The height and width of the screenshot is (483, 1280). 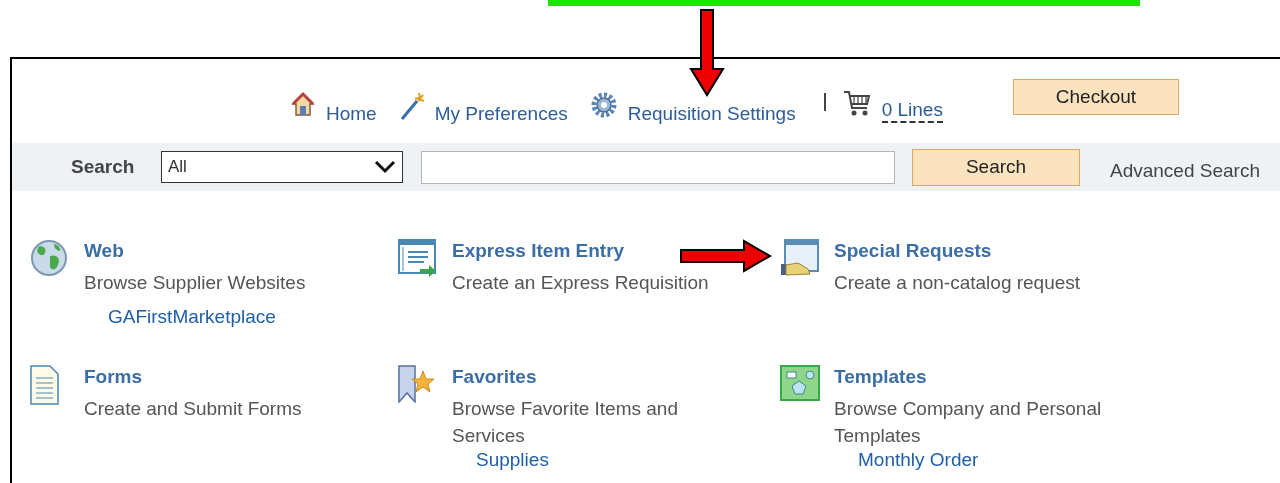 I want to click on house-icon, so click(x=303, y=104).